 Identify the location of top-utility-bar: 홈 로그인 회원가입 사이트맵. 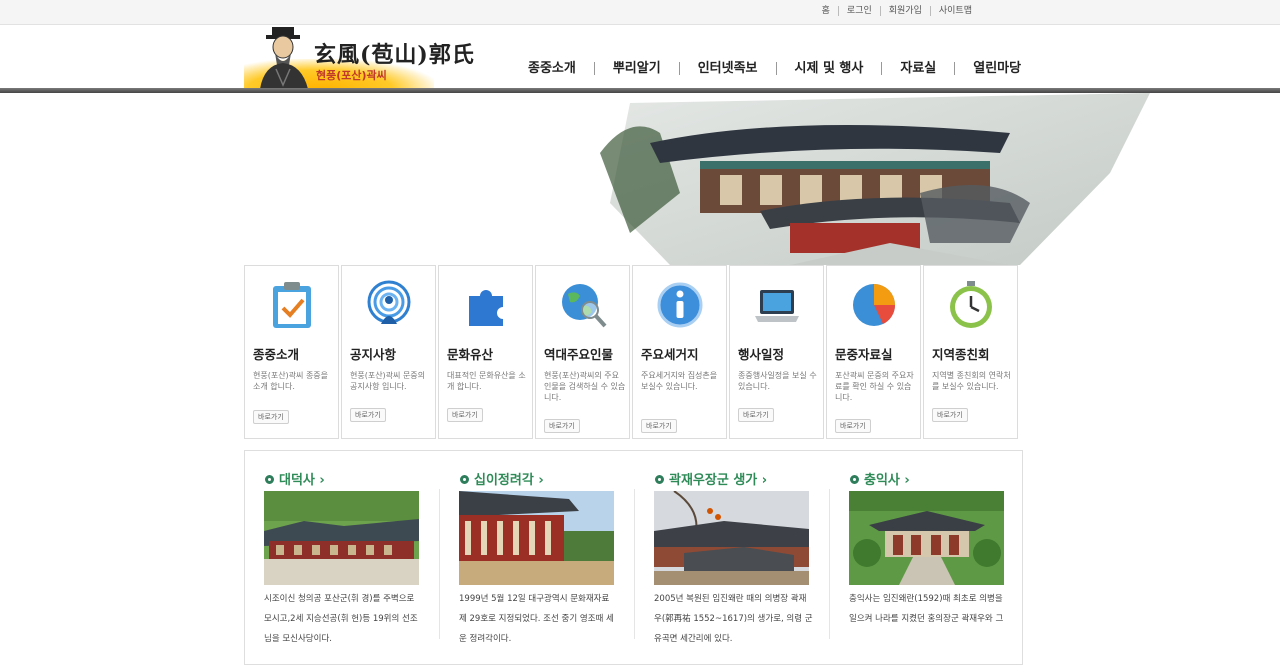
(640, 12).